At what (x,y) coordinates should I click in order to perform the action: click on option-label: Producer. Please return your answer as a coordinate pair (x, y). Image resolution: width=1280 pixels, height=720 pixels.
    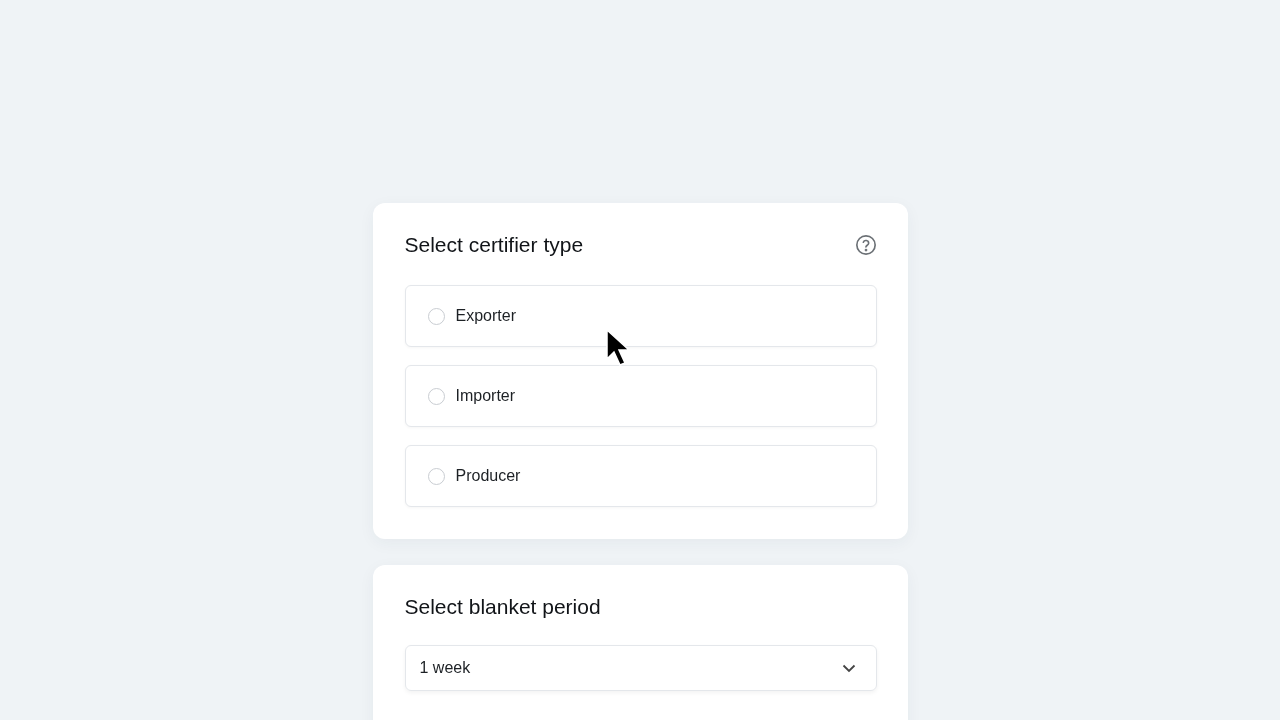
    Looking at the image, I should click on (488, 476).